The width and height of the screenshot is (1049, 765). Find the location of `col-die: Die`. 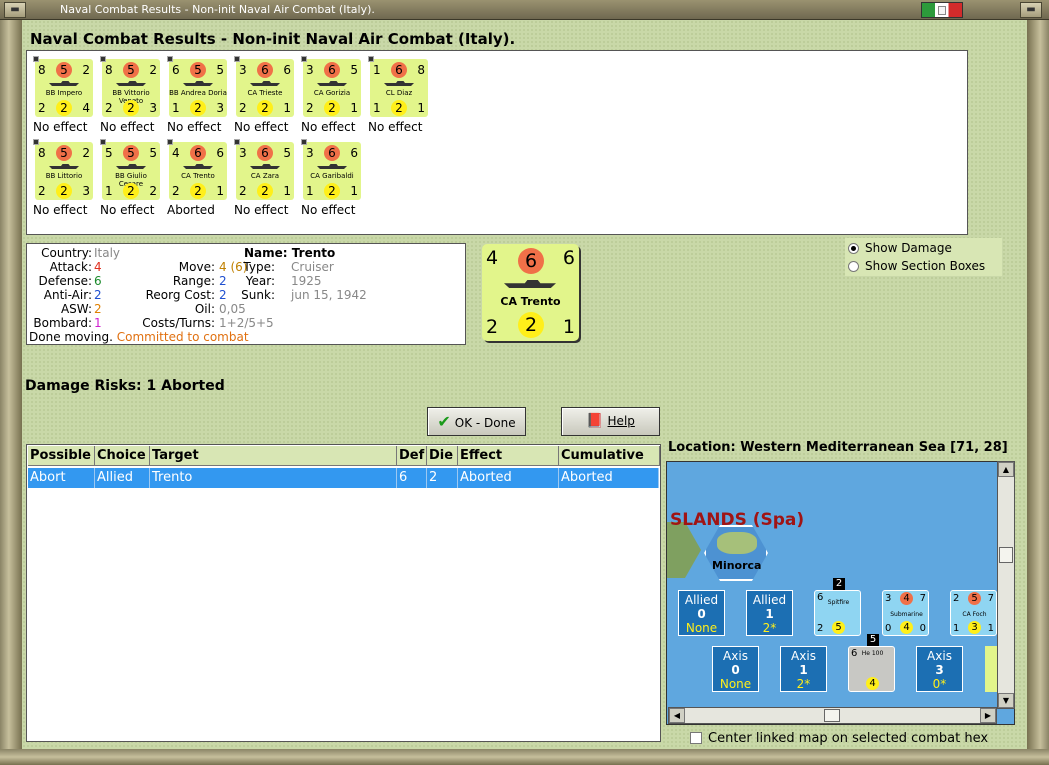

col-die: Die is located at coordinates (442, 456).